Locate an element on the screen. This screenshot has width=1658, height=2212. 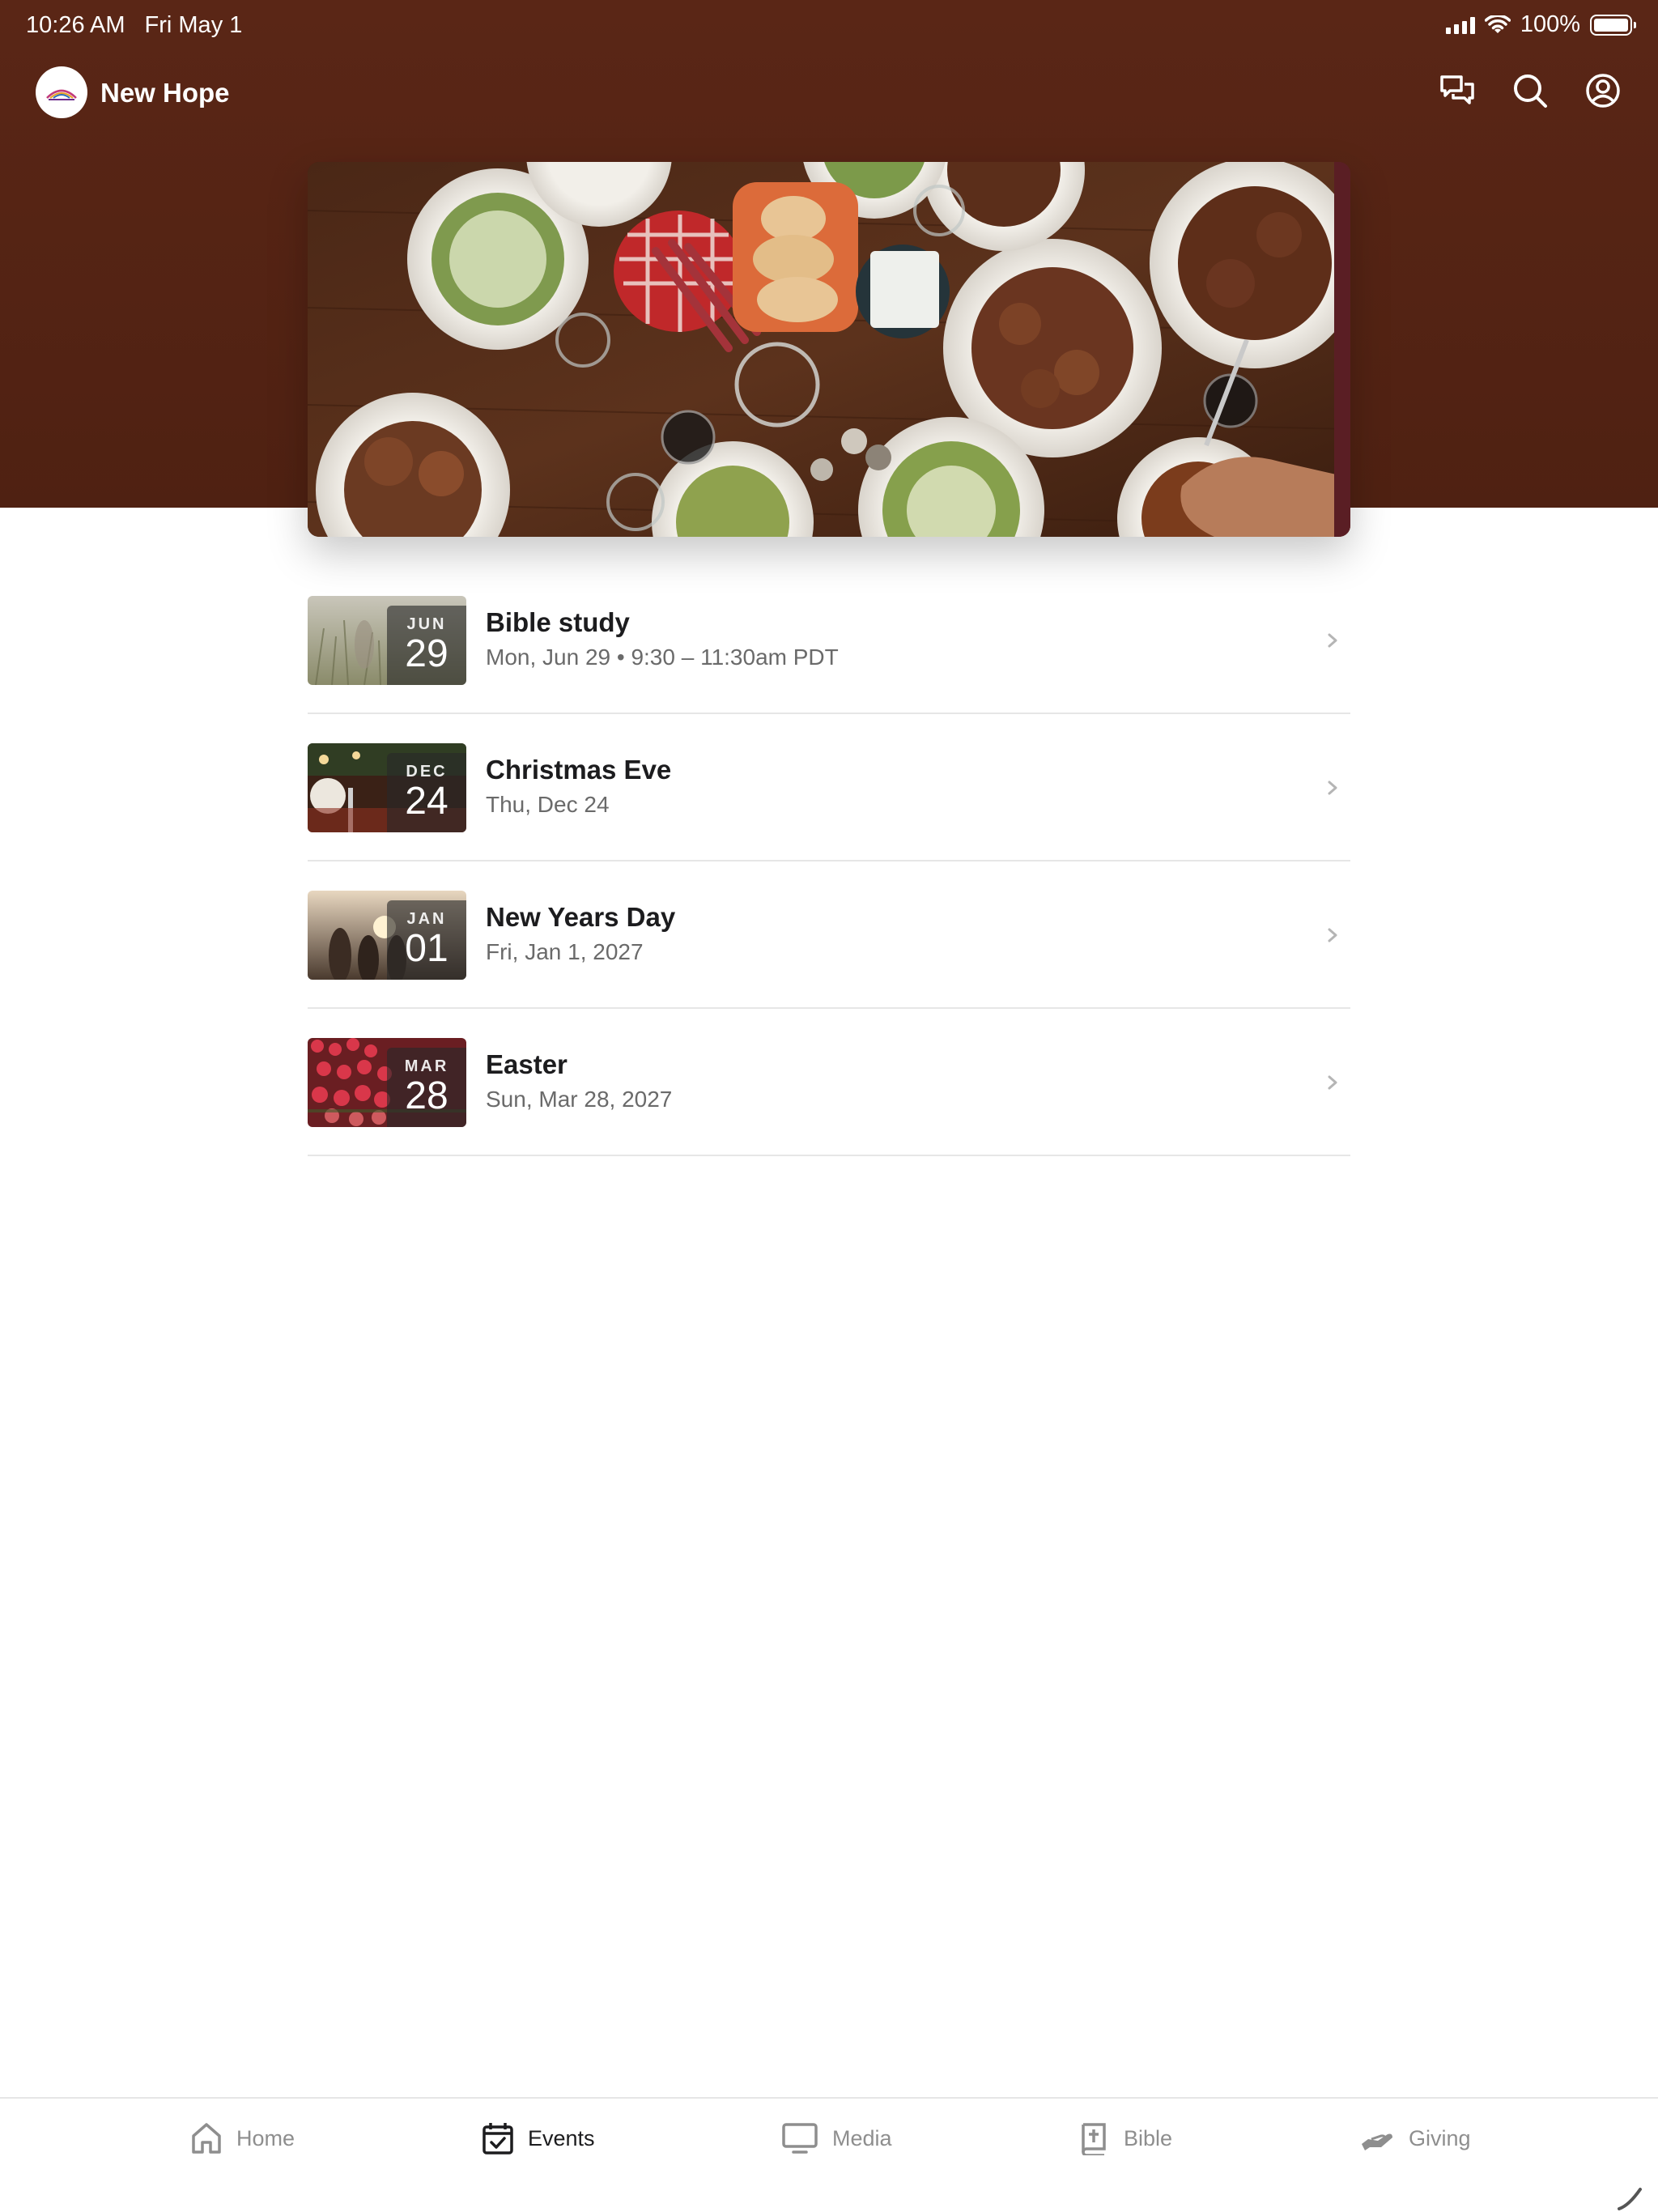
date-badge-day: 28 is located at coordinates (427, 1095).